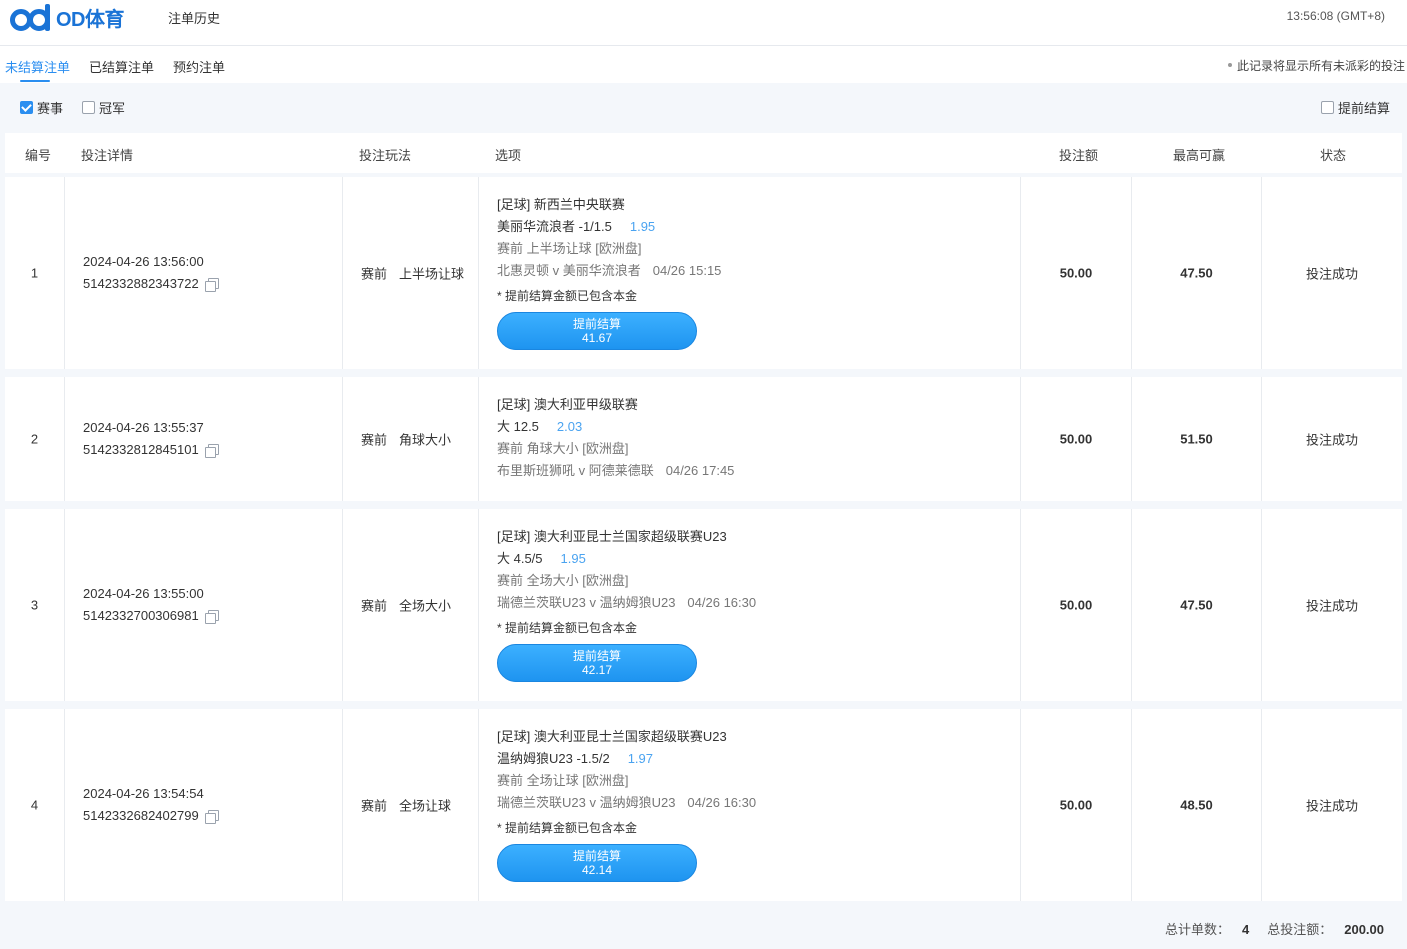 The width and height of the screenshot is (1407, 949). Describe the element at coordinates (597, 870) in the screenshot. I see `early-settle-value: 42.14` at that location.